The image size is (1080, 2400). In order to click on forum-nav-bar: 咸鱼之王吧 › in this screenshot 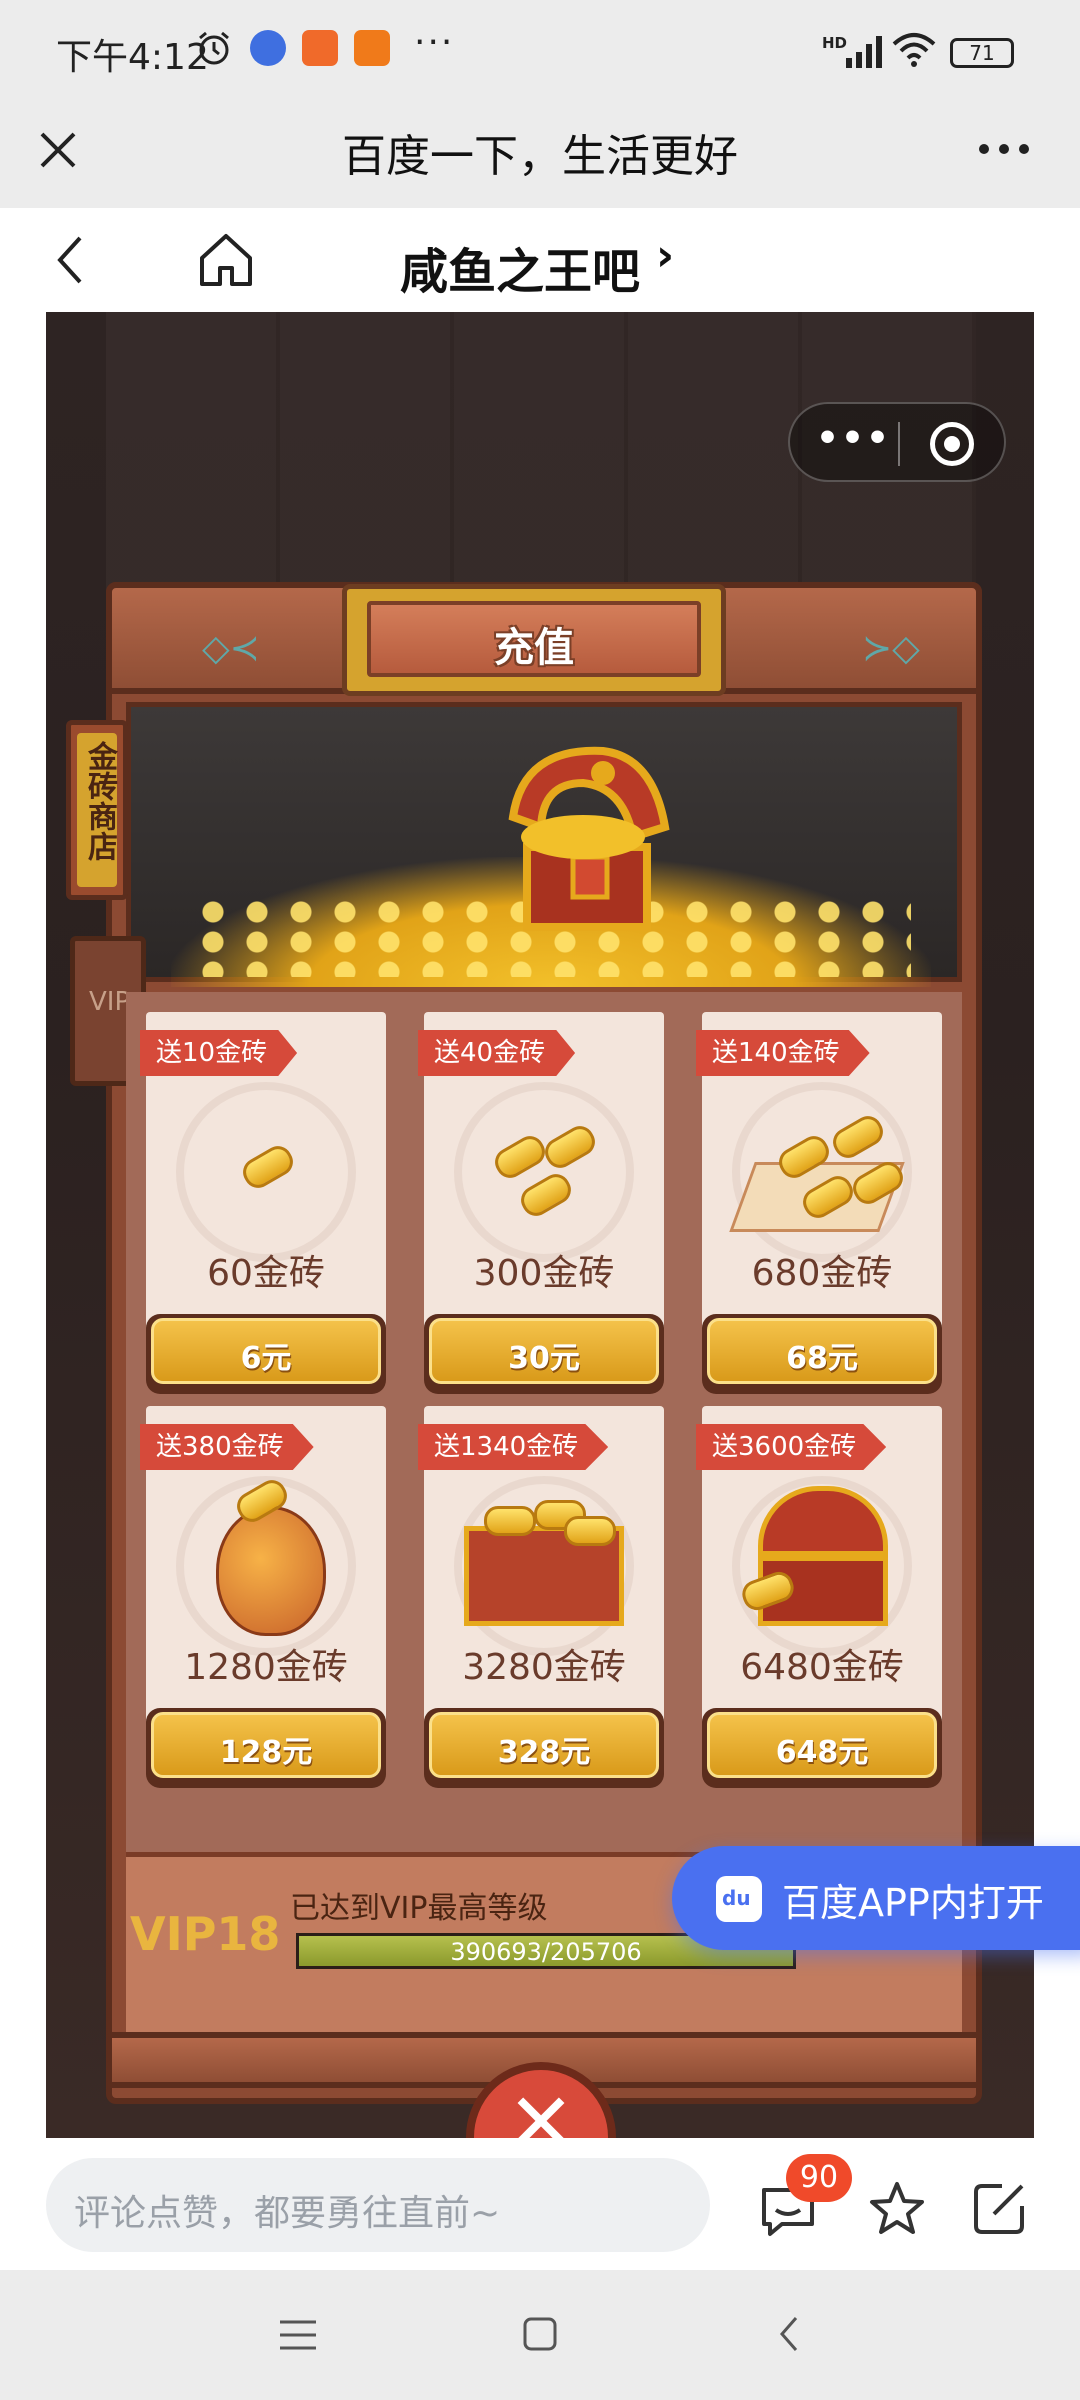, I will do `click(540, 260)`.